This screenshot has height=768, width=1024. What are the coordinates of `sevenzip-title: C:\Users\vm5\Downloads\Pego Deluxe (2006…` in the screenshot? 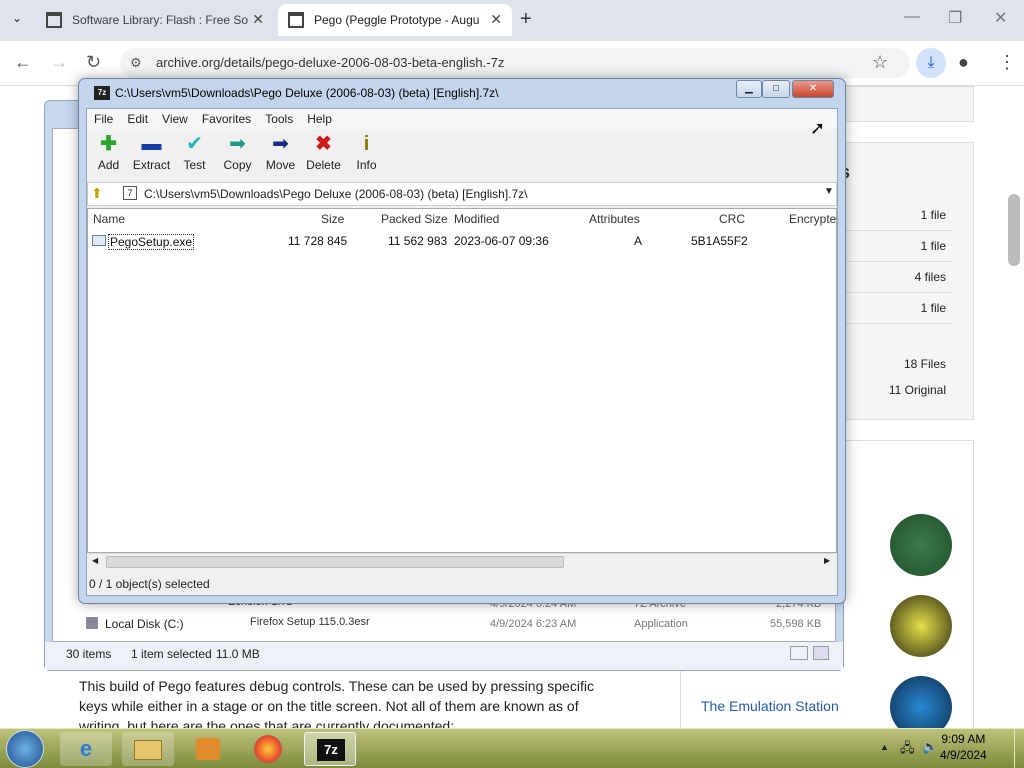 It's located at (307, 93).